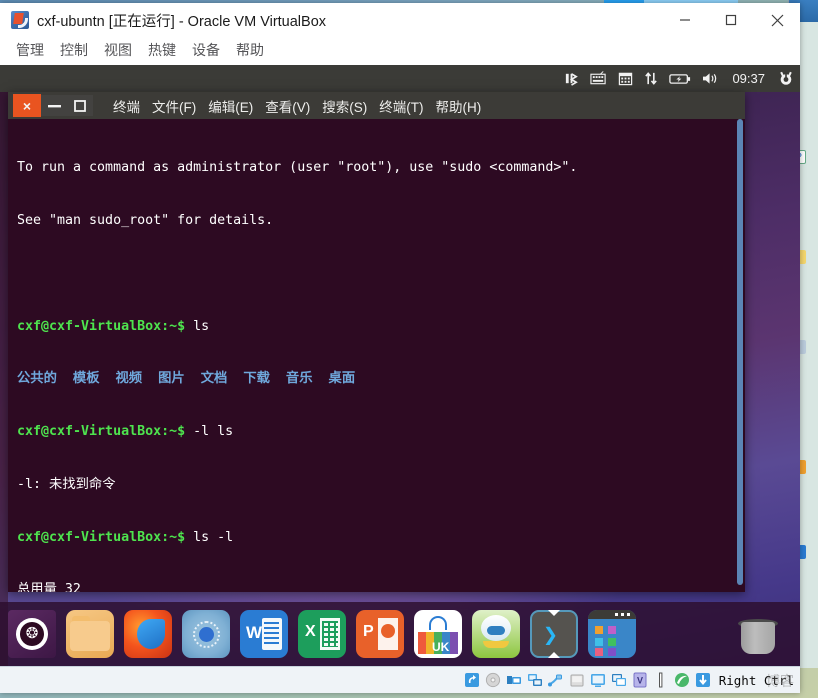 The width and height of the screenshot is (818, 698). I want to click on separator, so click(661, 680).